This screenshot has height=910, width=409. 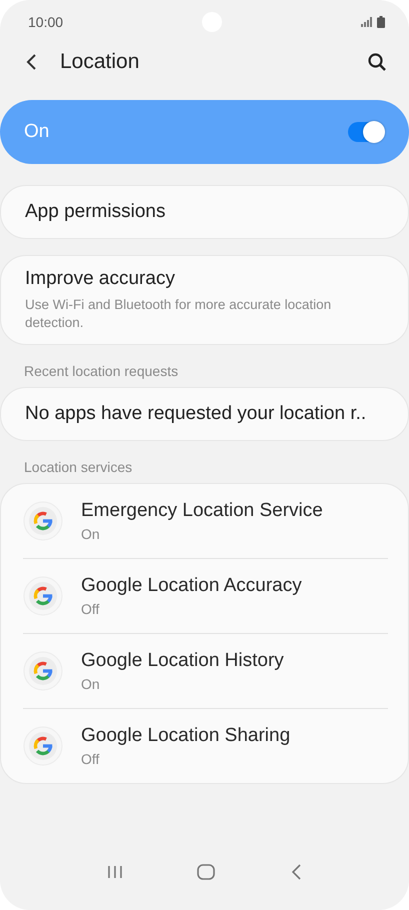 What do you see at coordinates (115, 872) in the screenshot?
I see `recent-apps-icon` at bounding box center [115, 872].